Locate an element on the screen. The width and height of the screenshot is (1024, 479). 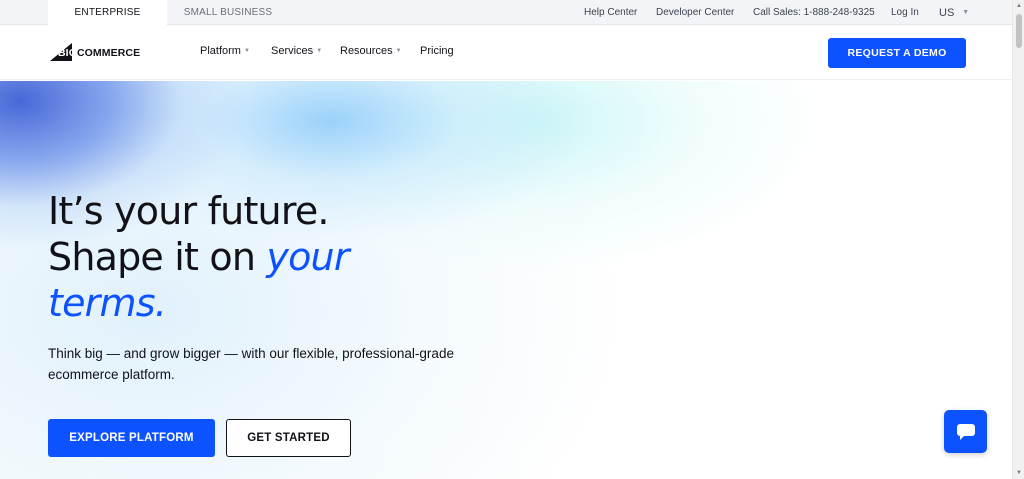
bigcommerce-logo: BIGCOMMERCE is located at coordinates (100, 52).